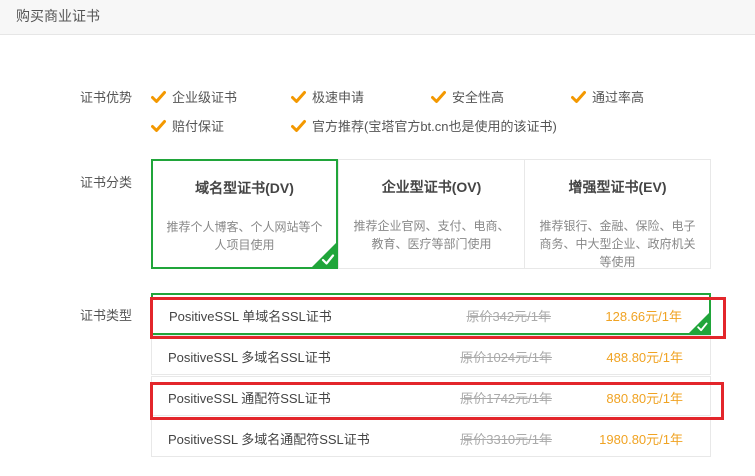  Describe the element at coordinates (506, 357) in the screenshot. I see `original-price: 原价1024元/1年` at that location.